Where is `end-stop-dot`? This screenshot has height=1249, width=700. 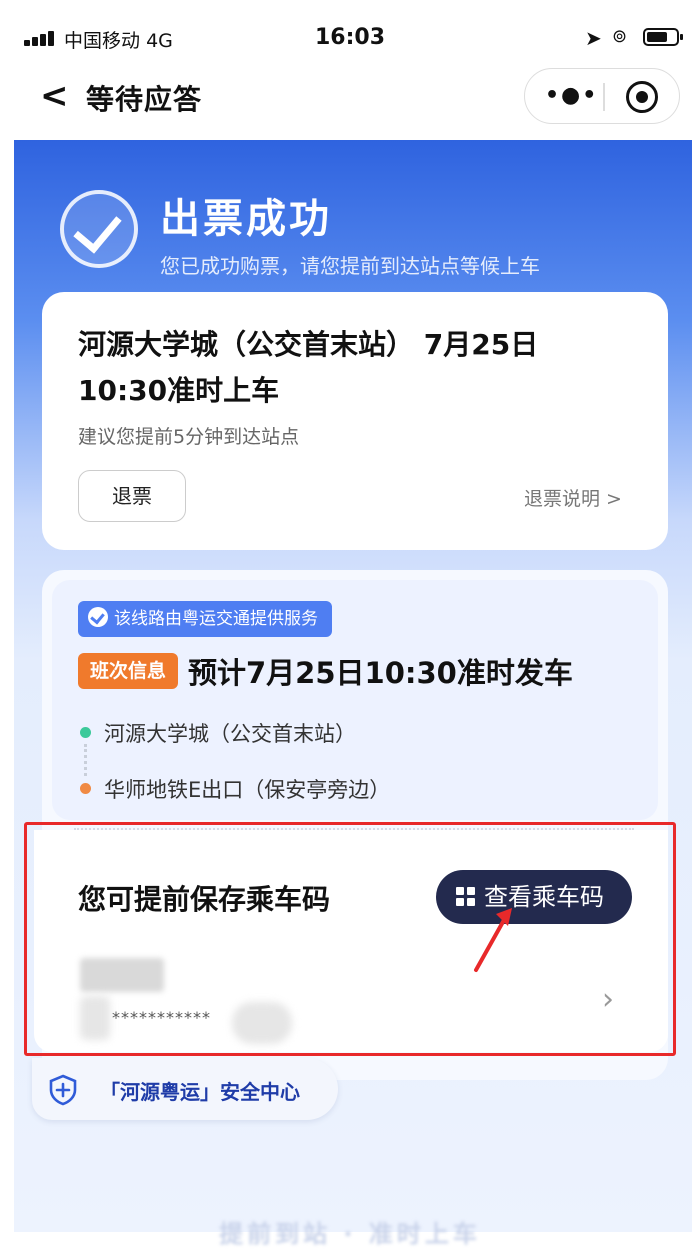 end-stop-dot is located at coordinates (85, 788).